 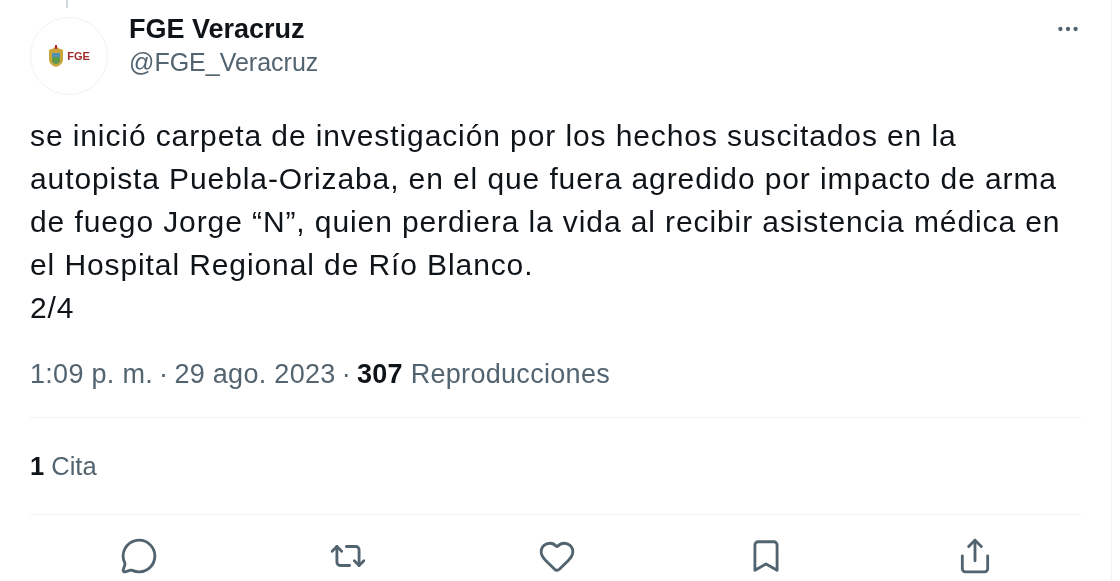 I want to click on logo-text: FGE, so click(x=78, y=56).